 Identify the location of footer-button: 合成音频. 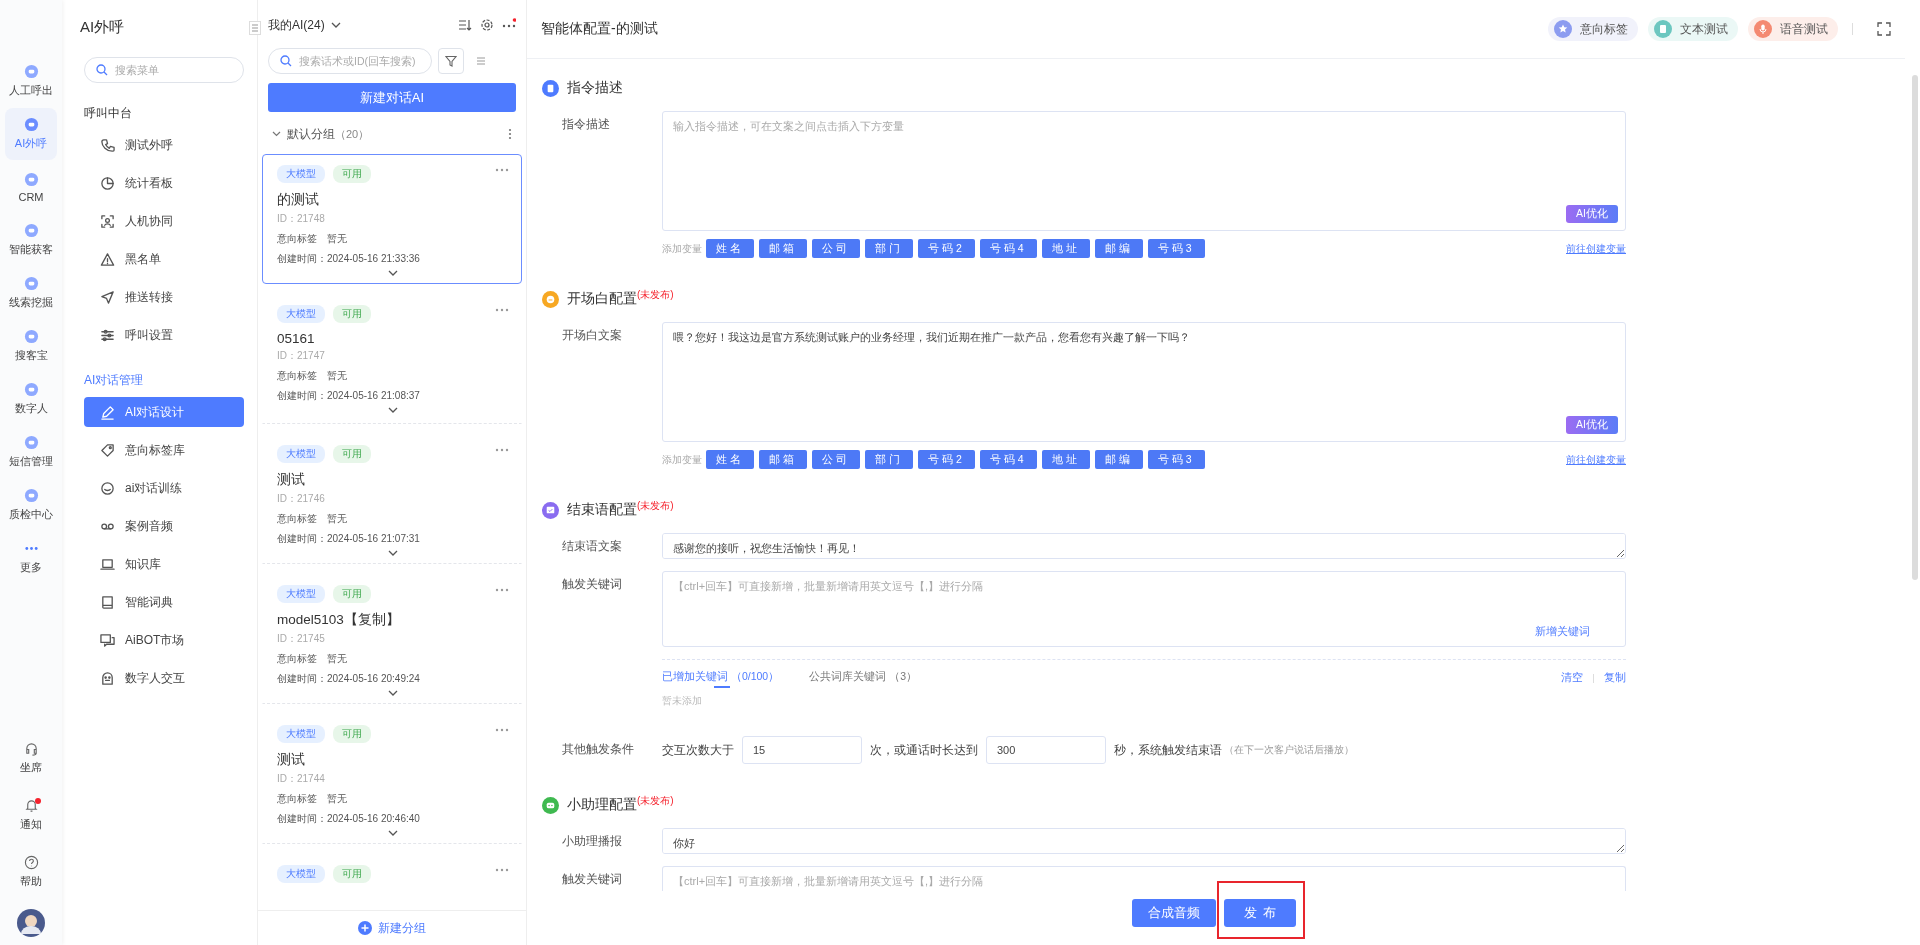
(1173, 913).